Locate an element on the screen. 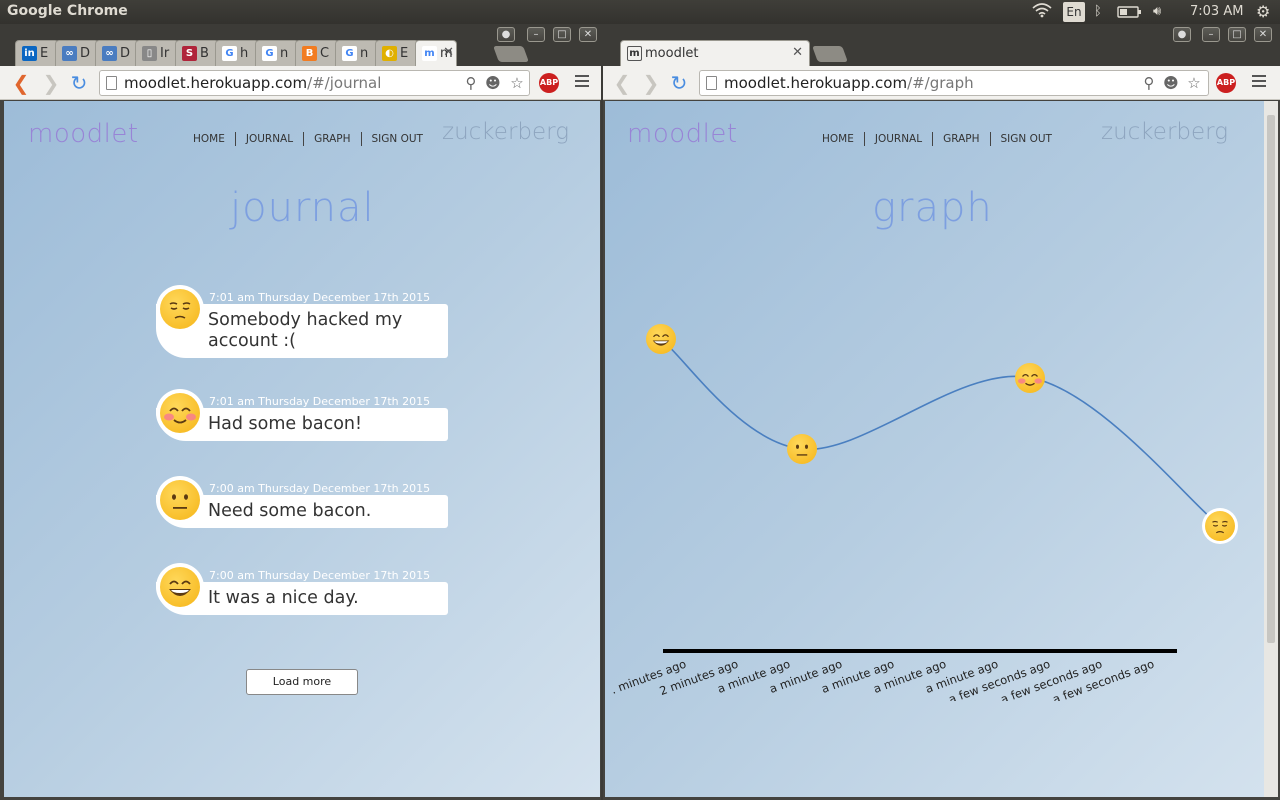 This screenshot has height=800, width=1280. tab-label: E is located at coordinates (404, 53).